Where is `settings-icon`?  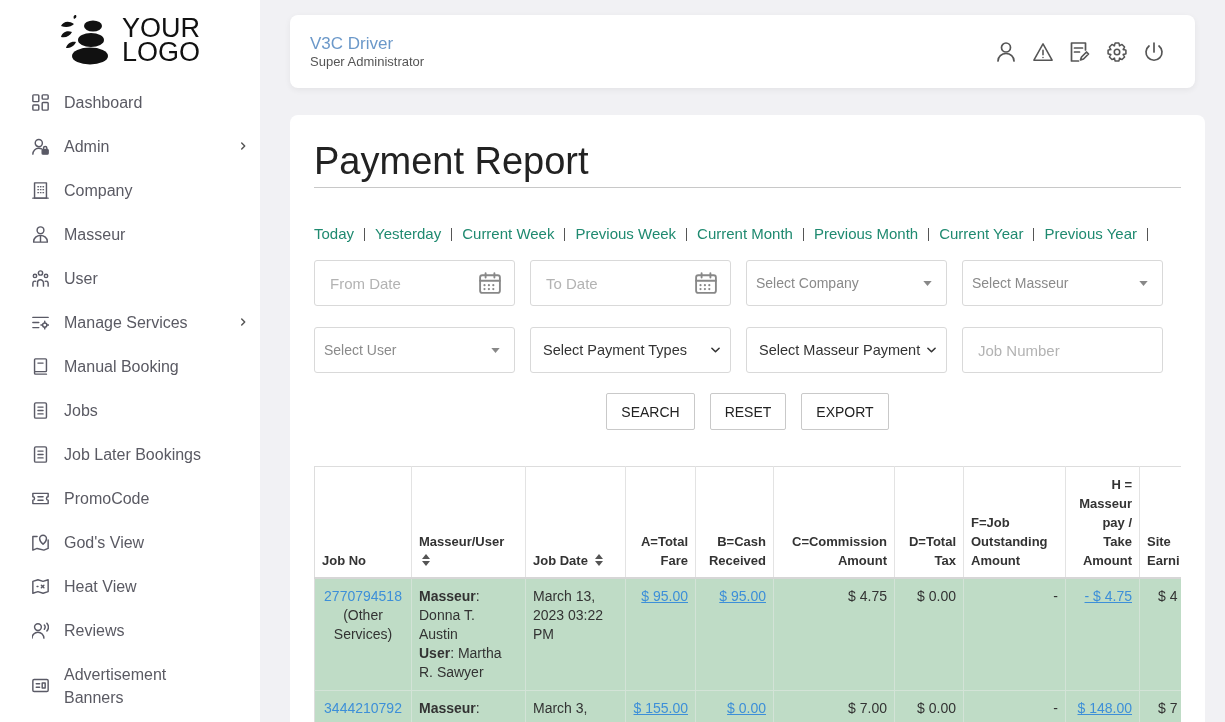 settings-icon is located at coordinates (1117, 51).